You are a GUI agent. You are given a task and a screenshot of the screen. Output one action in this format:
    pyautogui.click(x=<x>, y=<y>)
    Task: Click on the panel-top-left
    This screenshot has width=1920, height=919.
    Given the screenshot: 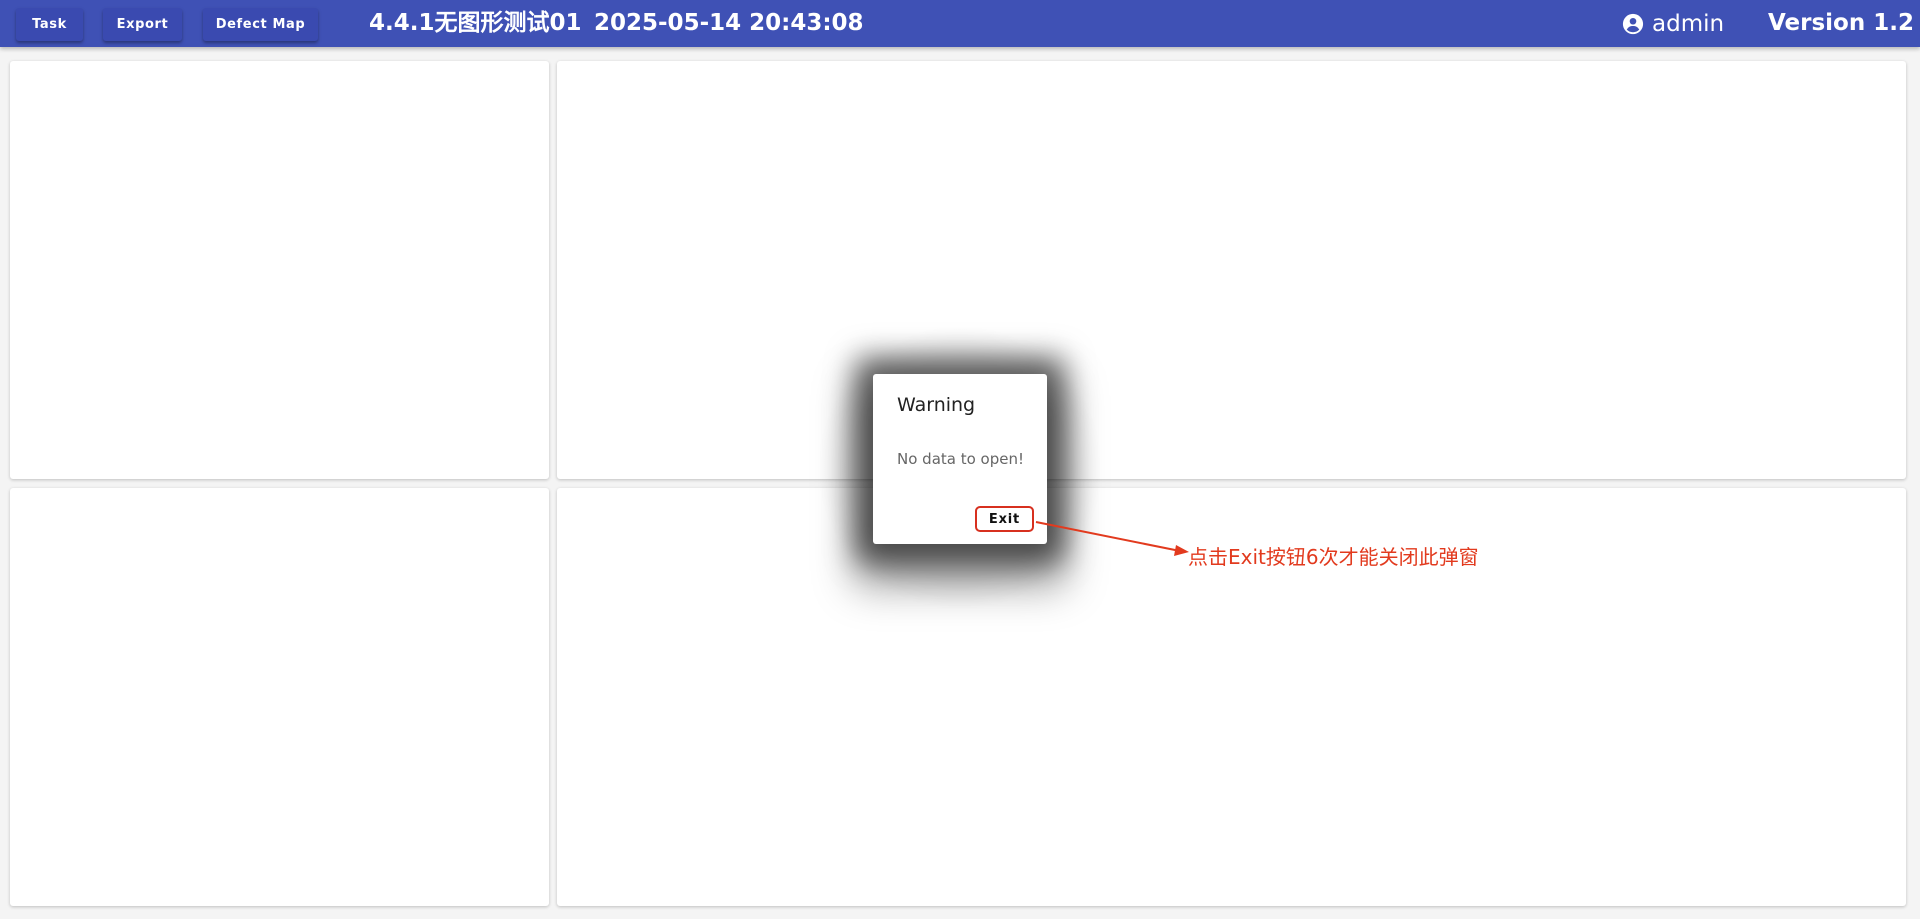 What is the action you would take?
    pyautogui.click(x=279, y=270)
    